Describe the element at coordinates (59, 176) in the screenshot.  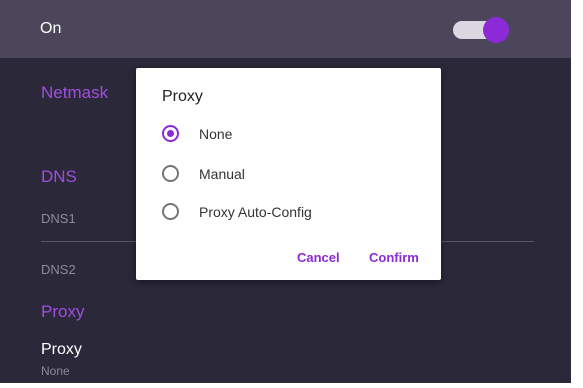
I see `dns-title: DNS` at that location.